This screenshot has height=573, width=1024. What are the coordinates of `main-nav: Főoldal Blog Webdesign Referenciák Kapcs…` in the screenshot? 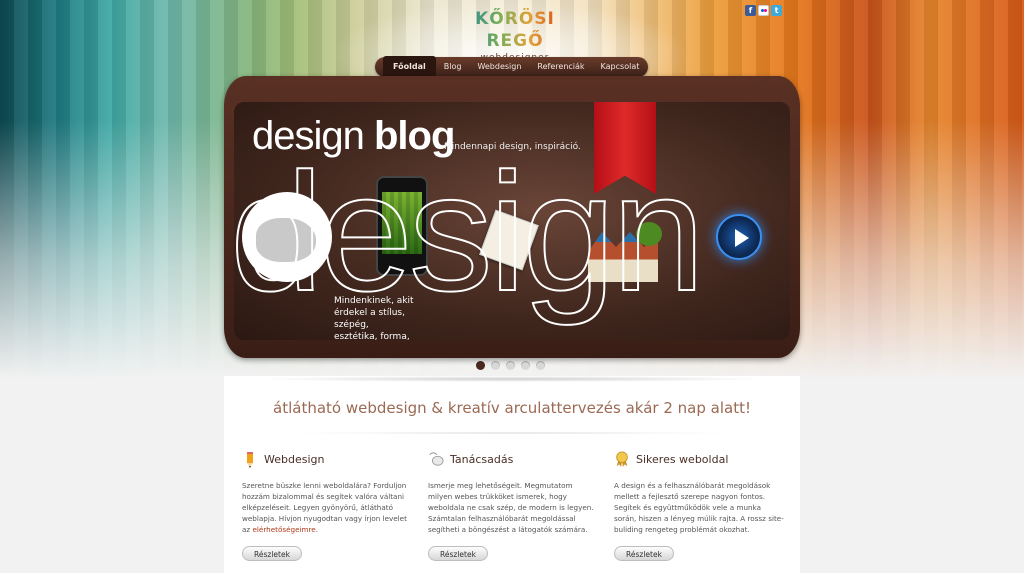 It's located at (511, 66).